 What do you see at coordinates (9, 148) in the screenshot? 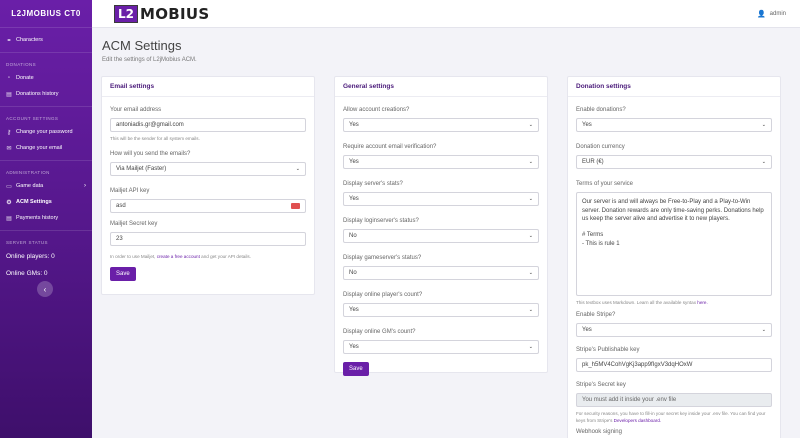
I see `envelope-icon: ✉` at bounding box center [9, 148].